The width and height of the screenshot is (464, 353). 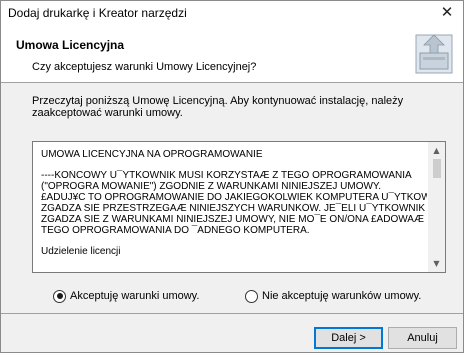 I want to click on scrollbar-thumb, so click(x=437, y=168).